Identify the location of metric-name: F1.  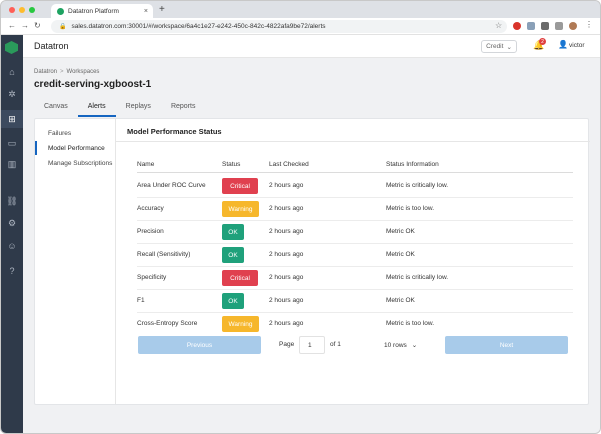
(141, 300).